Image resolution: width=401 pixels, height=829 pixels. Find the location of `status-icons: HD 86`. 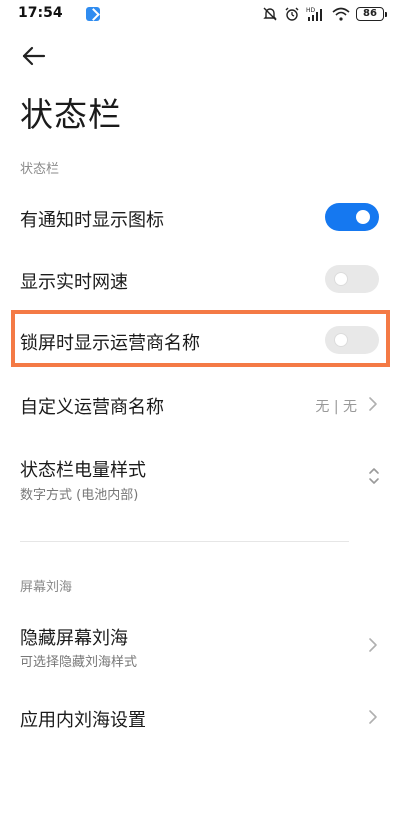

status-icons: HD 86 is located at coordinates (324, 14).